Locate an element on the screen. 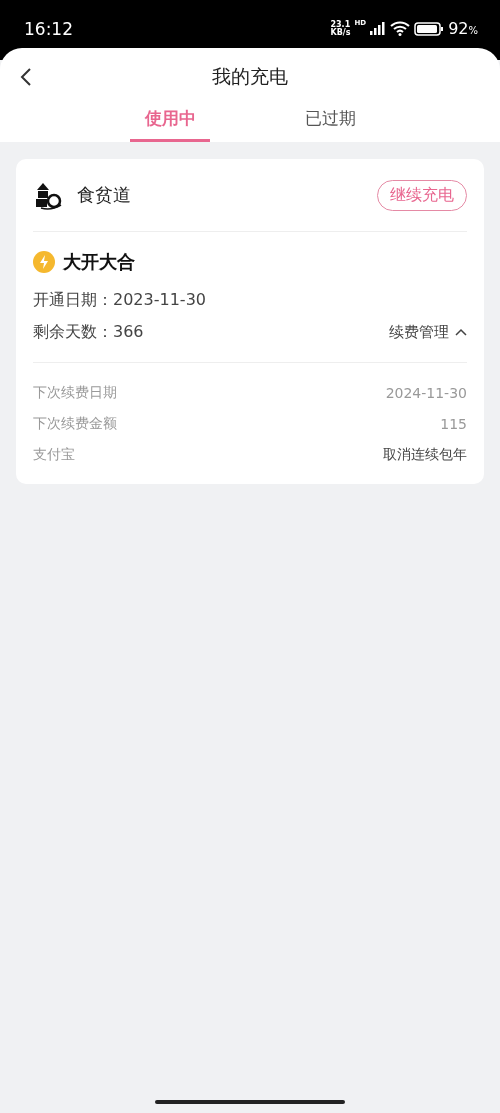 This screenshot has height=1113, width=500. creator-name: 食贫道 is located at coordinates (104, 195).